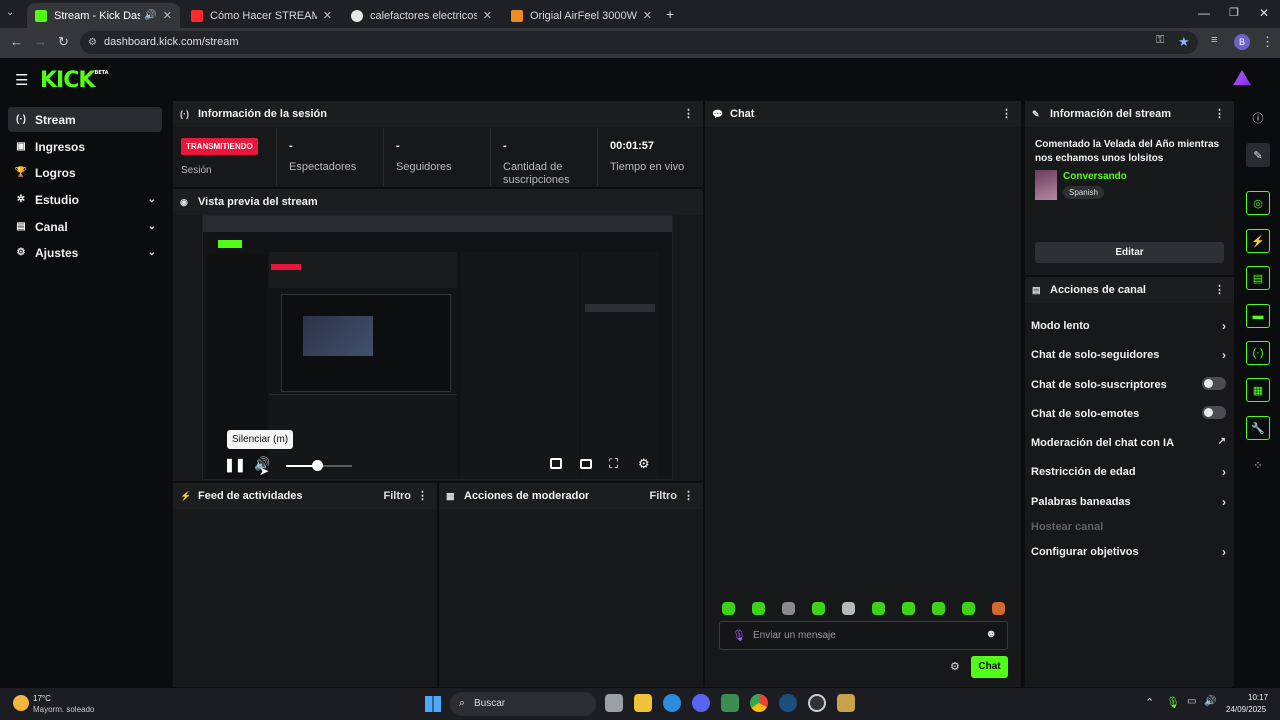 Image resolution: width=1280 pixels, height=720 pixels. What do you see at coordinates (759, 703) in the screenshot?
I see `chrome-icon` at bounding box center [759, 703].